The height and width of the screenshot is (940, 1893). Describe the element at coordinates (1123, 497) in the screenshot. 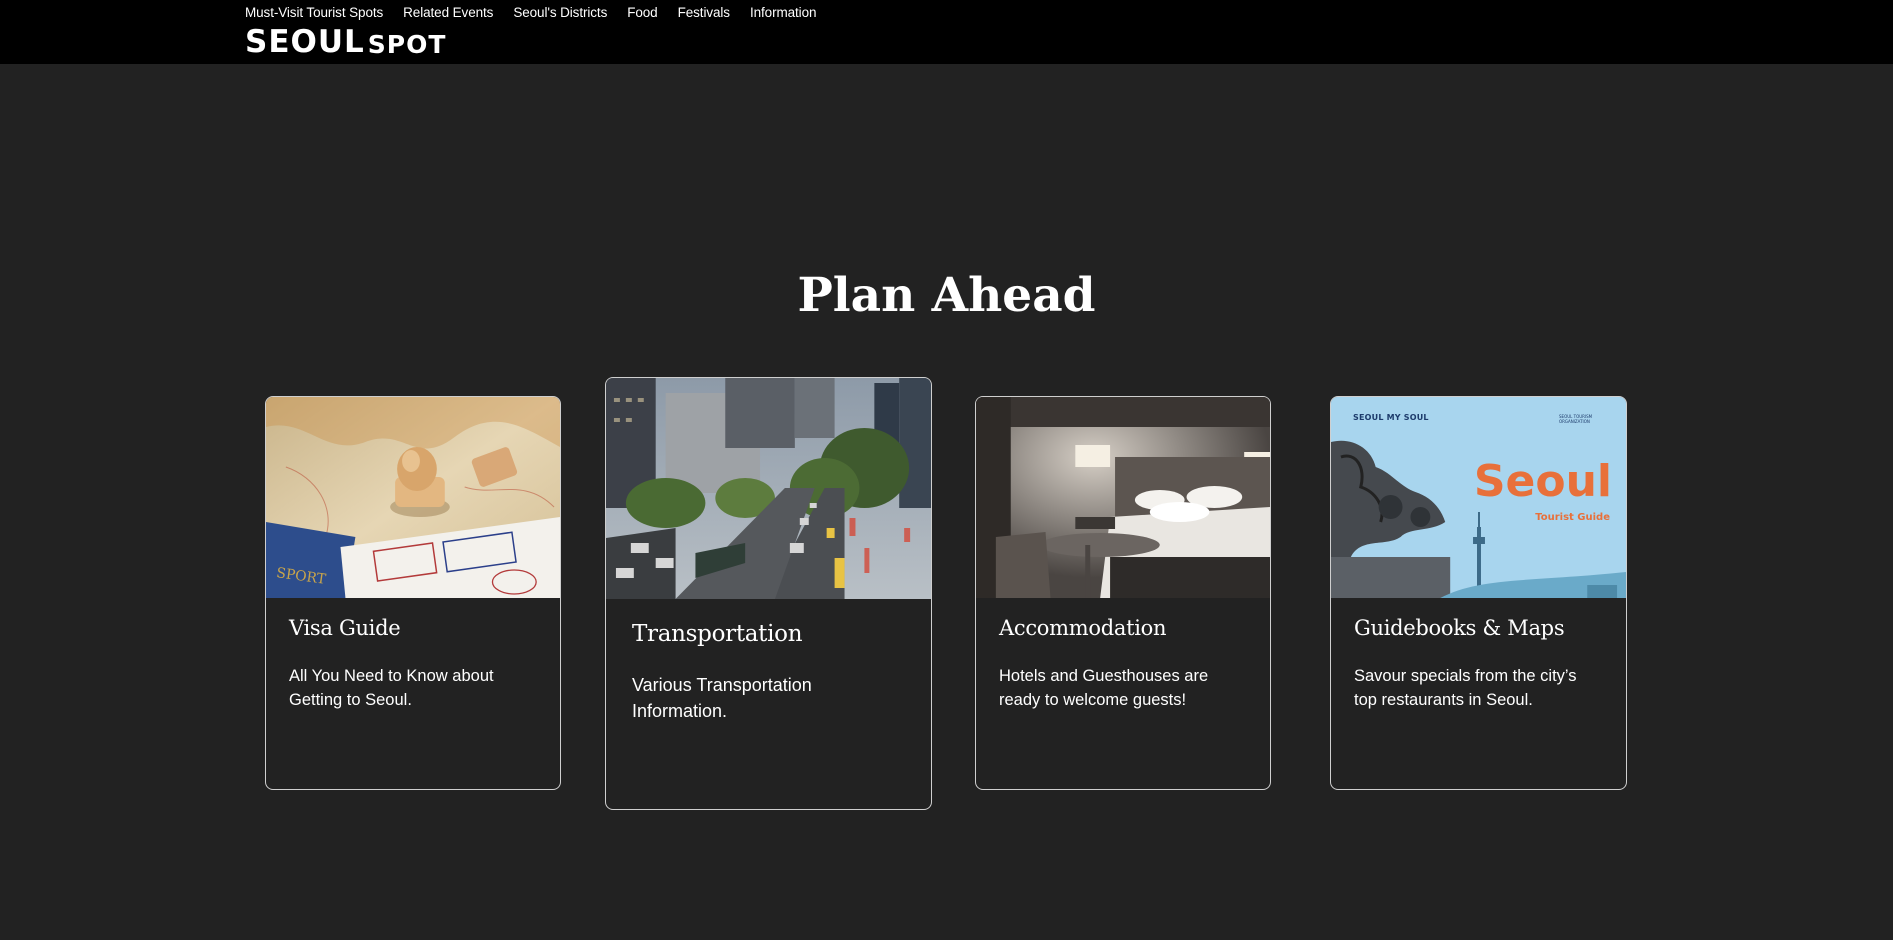

I see `hotel-room-photo` at that location.